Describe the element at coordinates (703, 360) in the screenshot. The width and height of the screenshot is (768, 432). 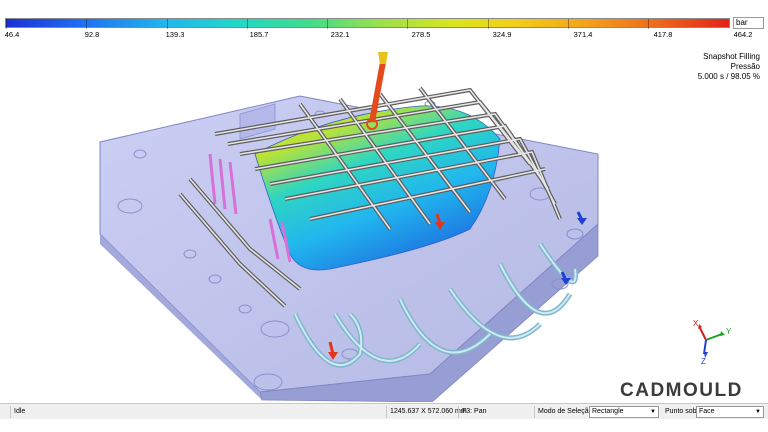
I see `axis-z-label: Z` at that location.